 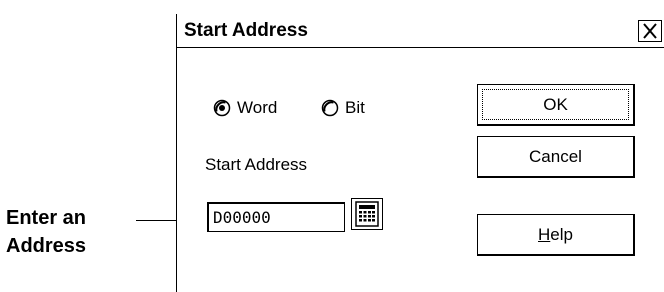 I want to click on close-button, so click(x=650, y=31).